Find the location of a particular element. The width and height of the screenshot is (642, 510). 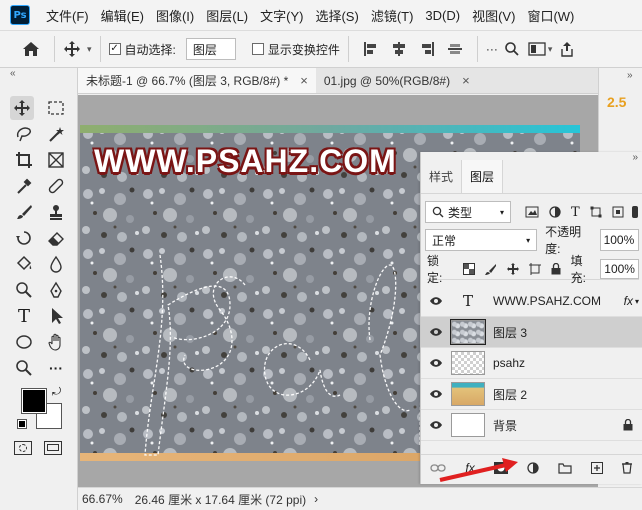

type-tool: T is located at coordinates (24, 316).